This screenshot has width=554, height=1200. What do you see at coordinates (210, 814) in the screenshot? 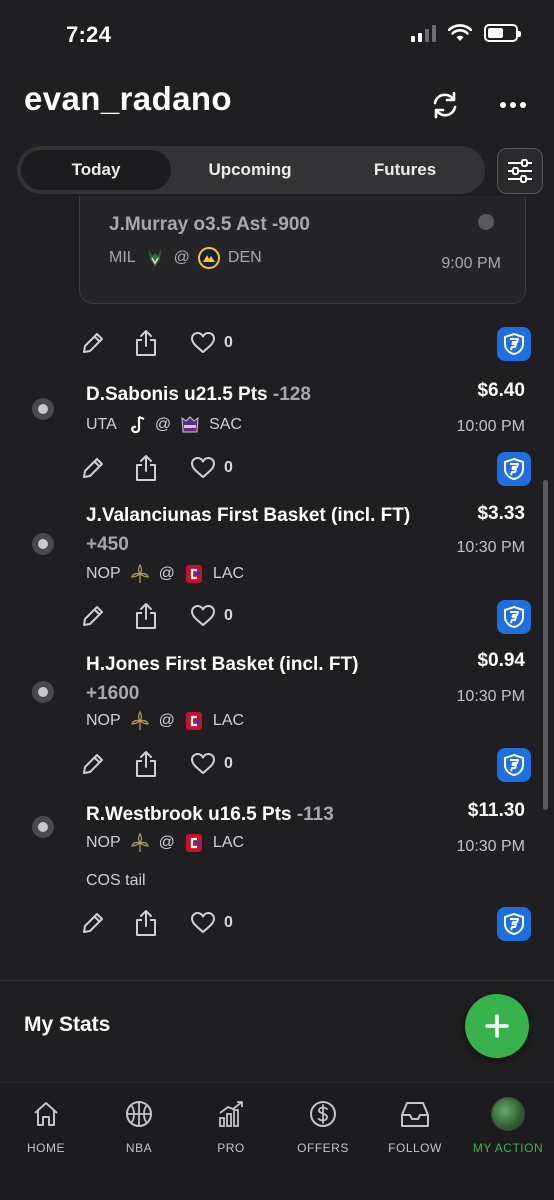
I see `bet-title: R.Westbrook u16.5 Pts -113` at bounding box center [210, 814].